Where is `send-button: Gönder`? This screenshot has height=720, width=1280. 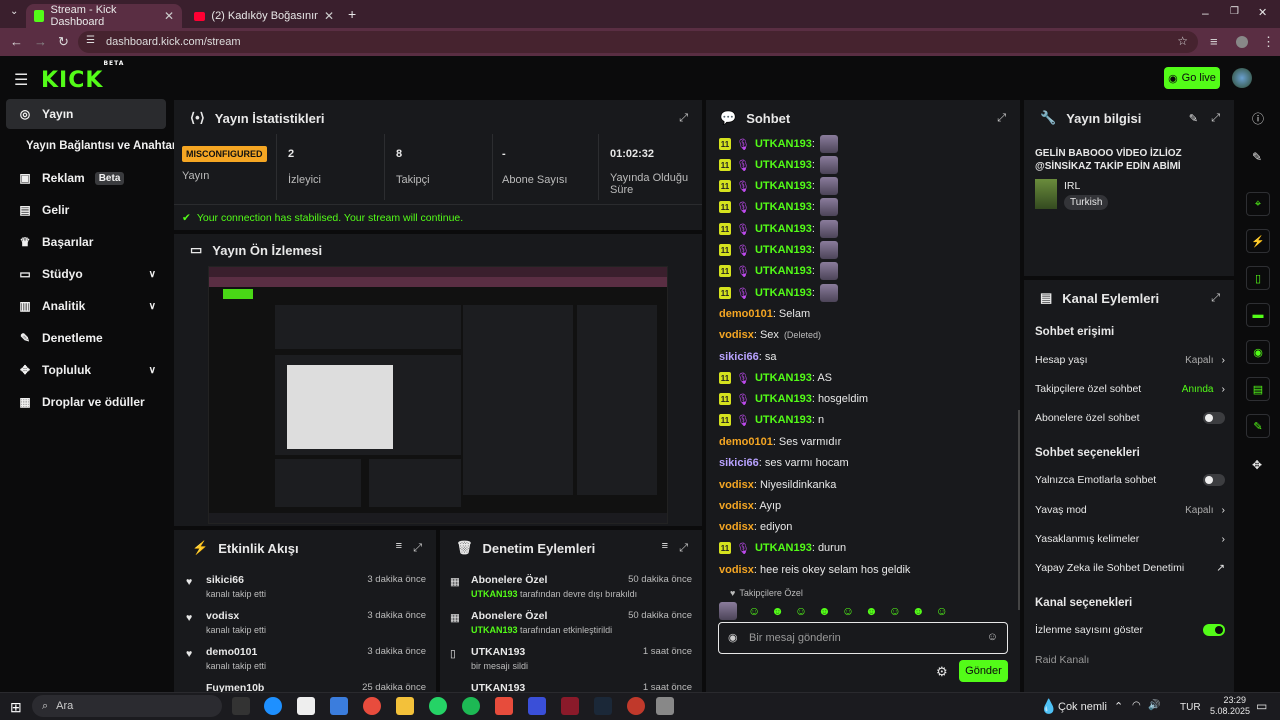
send-button: Gönder is located at coordinates (983, 671).